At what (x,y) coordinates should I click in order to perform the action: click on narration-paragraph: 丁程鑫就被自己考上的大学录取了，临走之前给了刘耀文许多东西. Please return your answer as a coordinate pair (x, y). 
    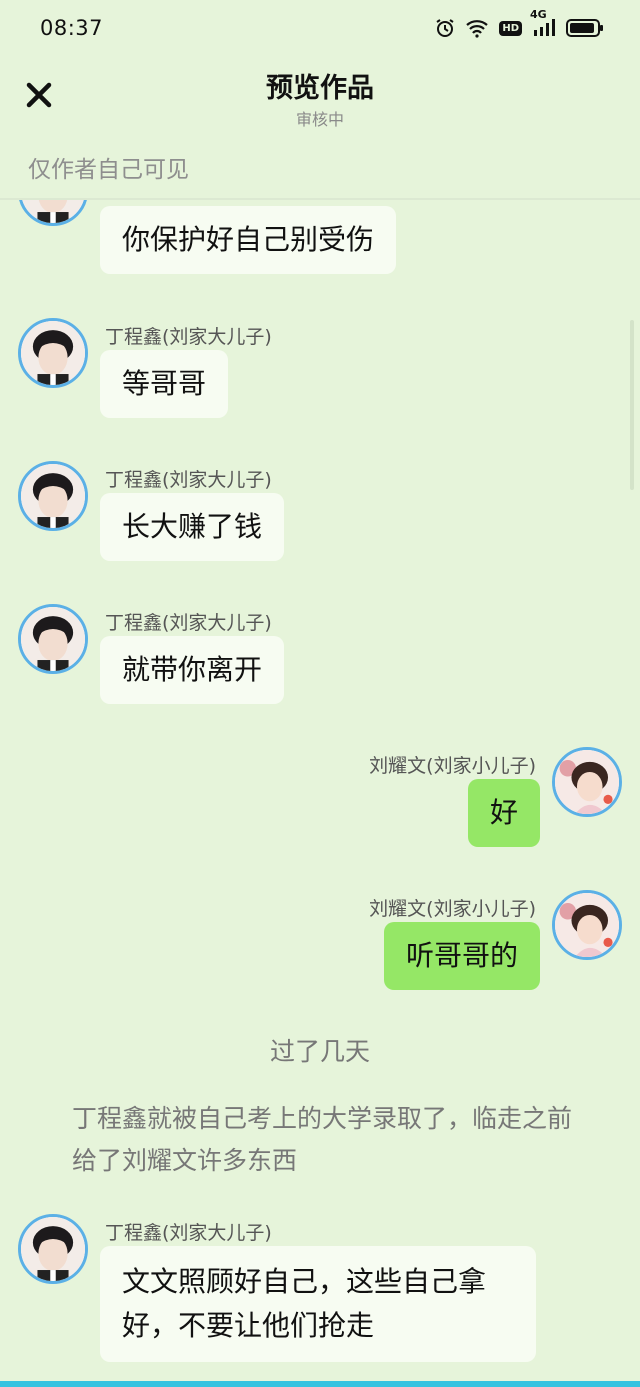
    Looking at the image, I should click on (322, 1139).